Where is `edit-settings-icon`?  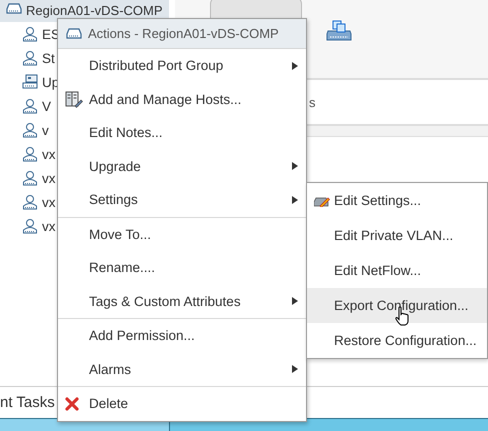 edit-settings-icon is located at coordinates (322, 200).